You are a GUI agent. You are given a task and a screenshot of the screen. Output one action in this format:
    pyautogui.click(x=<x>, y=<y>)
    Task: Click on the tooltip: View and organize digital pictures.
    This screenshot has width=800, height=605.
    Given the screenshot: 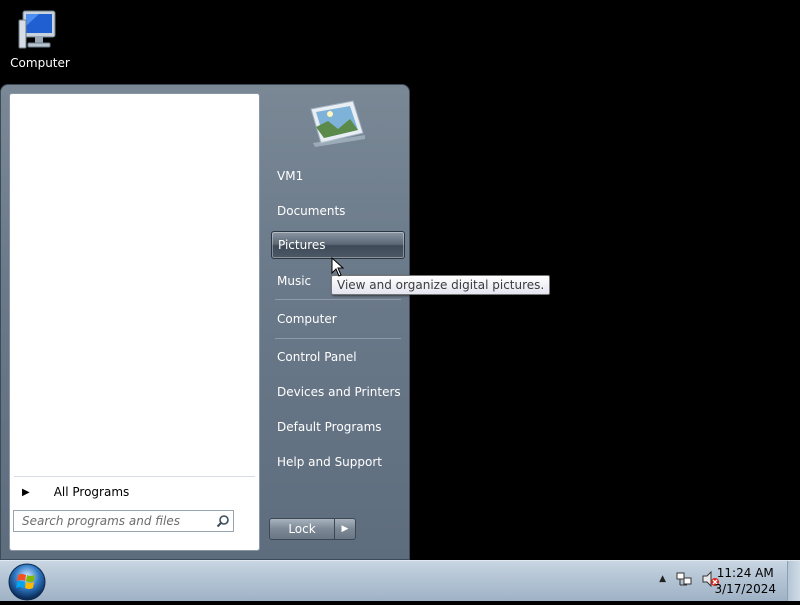 What is the action you would take?
    pyautogui.click(x=441, y=285)
    